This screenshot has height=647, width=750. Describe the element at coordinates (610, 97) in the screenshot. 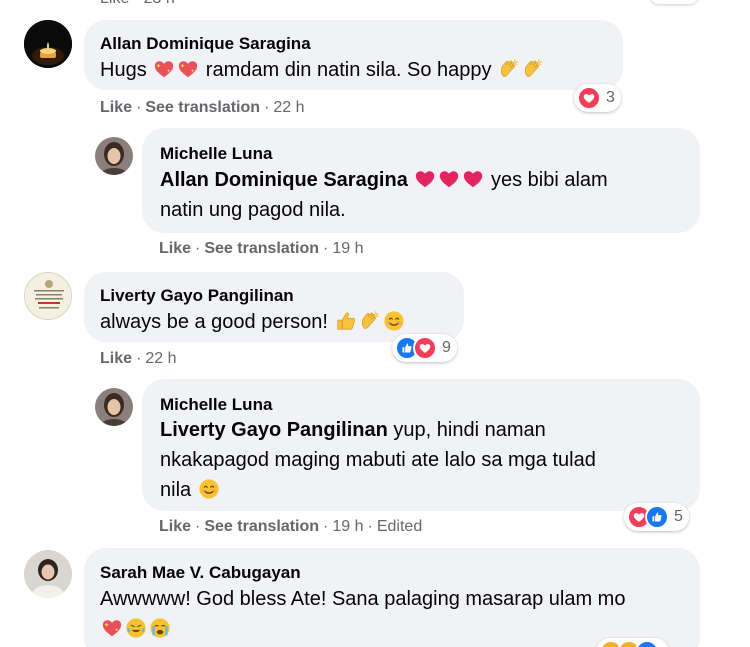

I see `reaction-count: 3` at that location.